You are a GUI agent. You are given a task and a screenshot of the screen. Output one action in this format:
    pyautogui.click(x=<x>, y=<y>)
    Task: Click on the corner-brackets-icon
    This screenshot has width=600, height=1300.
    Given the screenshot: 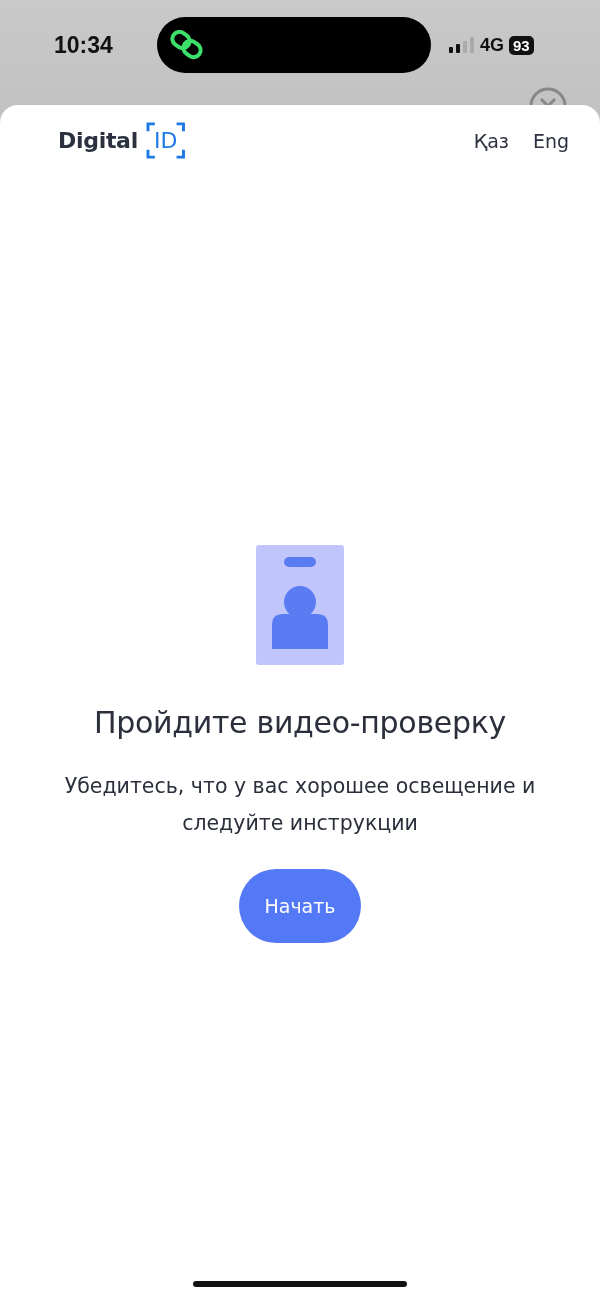 What is the action you would take?
    pyautogui.click(x=165, y=140)
    